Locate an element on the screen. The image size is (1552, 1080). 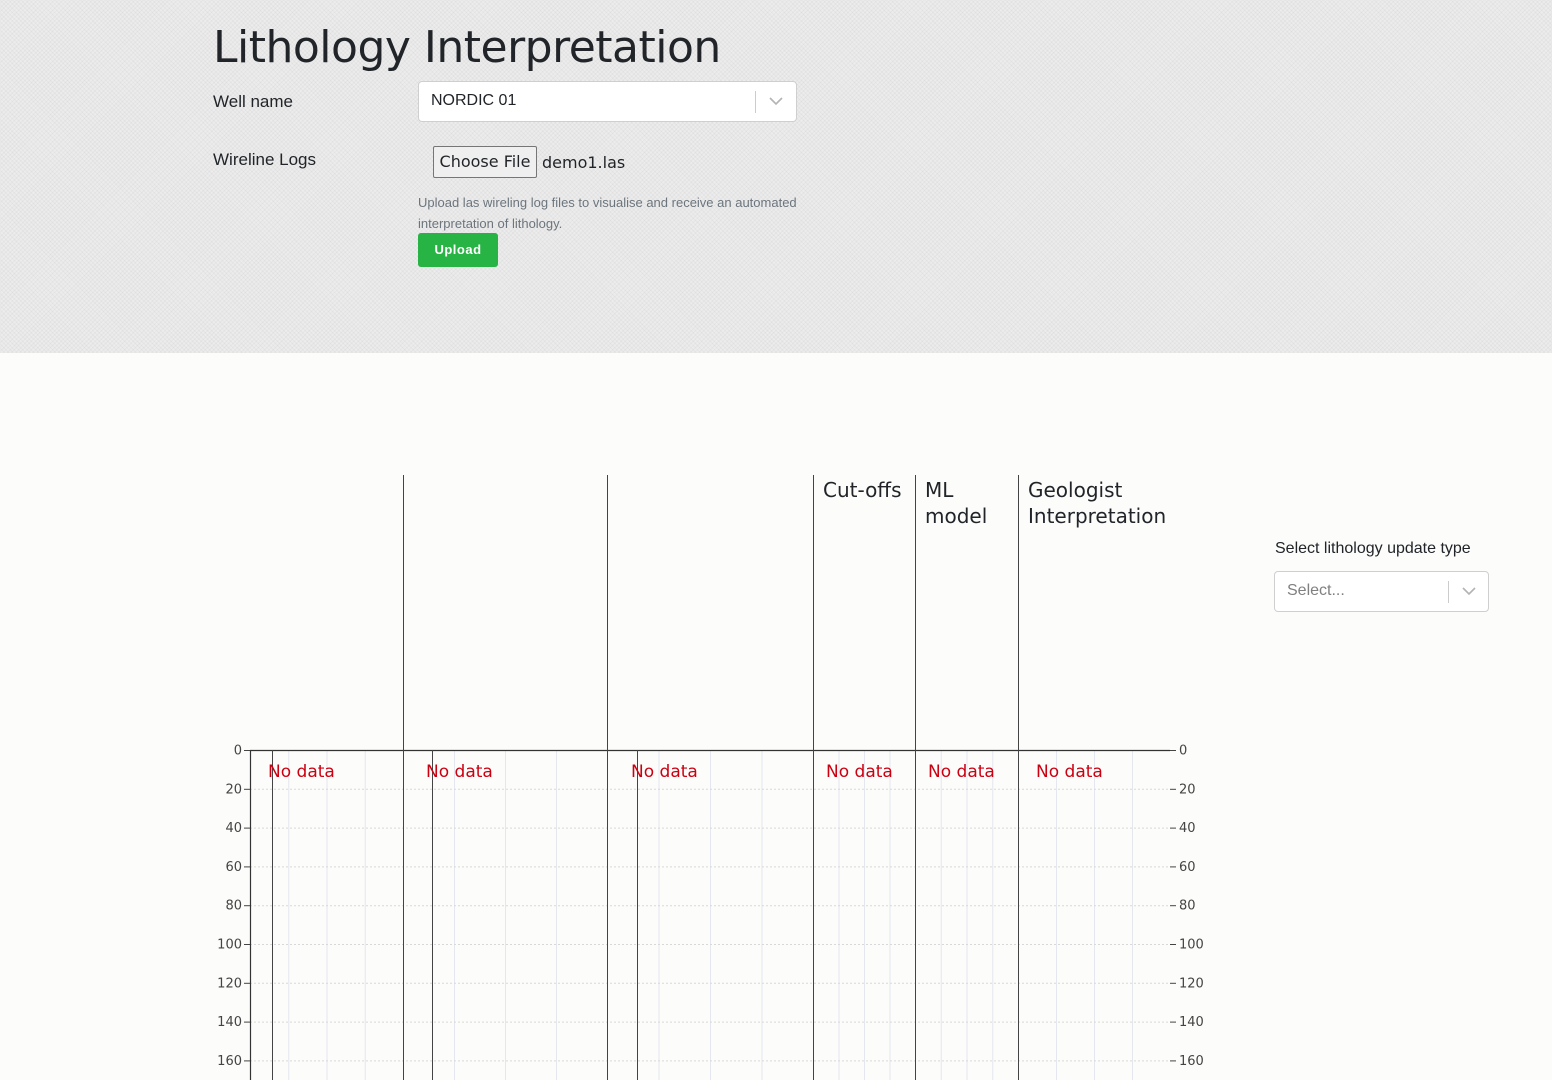
well-name-label: Well name is located at coordinates (253, 101).